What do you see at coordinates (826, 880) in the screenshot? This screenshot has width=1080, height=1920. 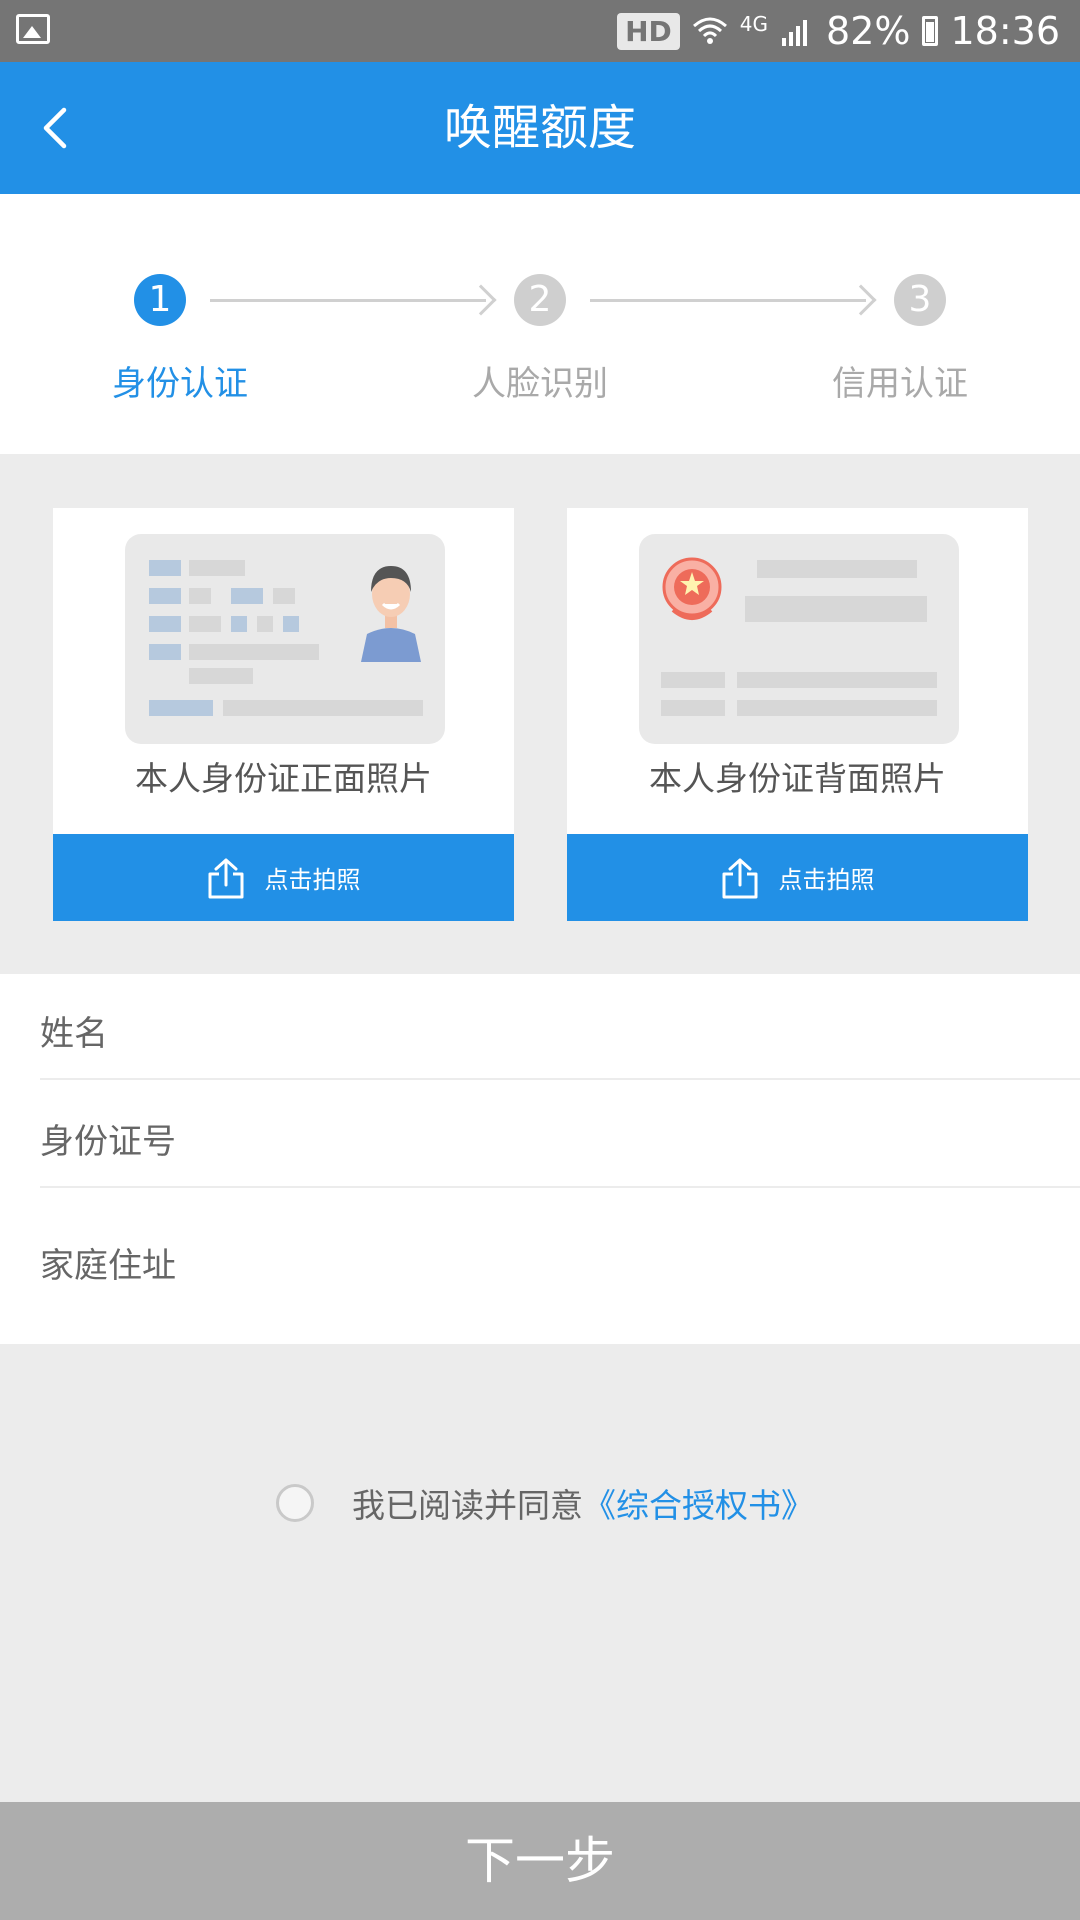 I see `take-photo-back-label: 点击拍照` at bounding box center [826, 880].